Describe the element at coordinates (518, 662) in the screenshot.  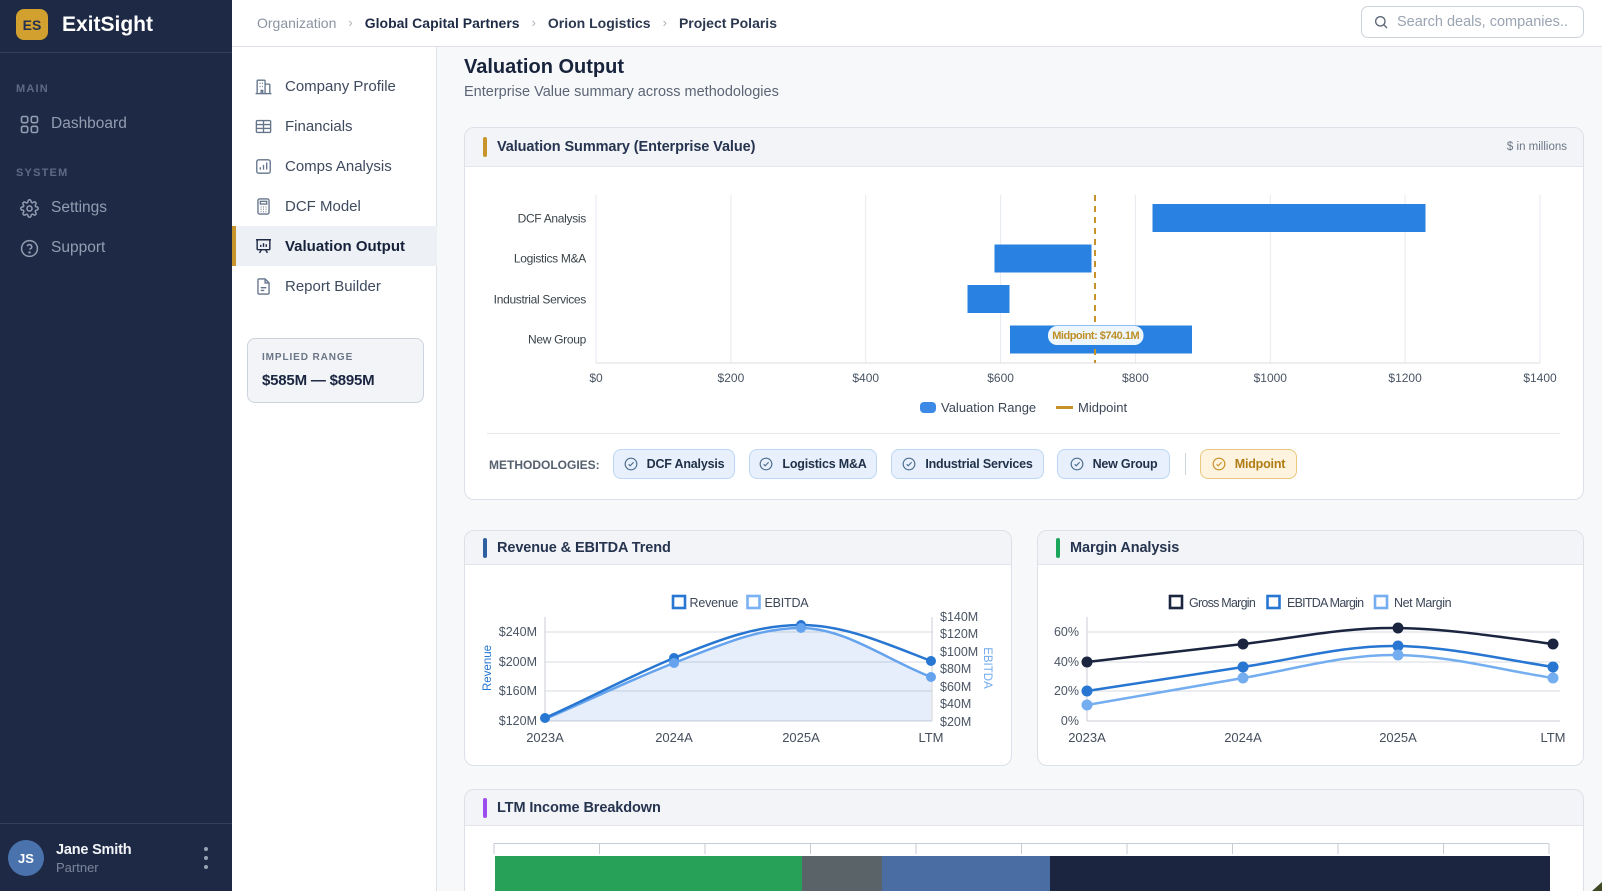
I see `svg-text: $200M` at that location.